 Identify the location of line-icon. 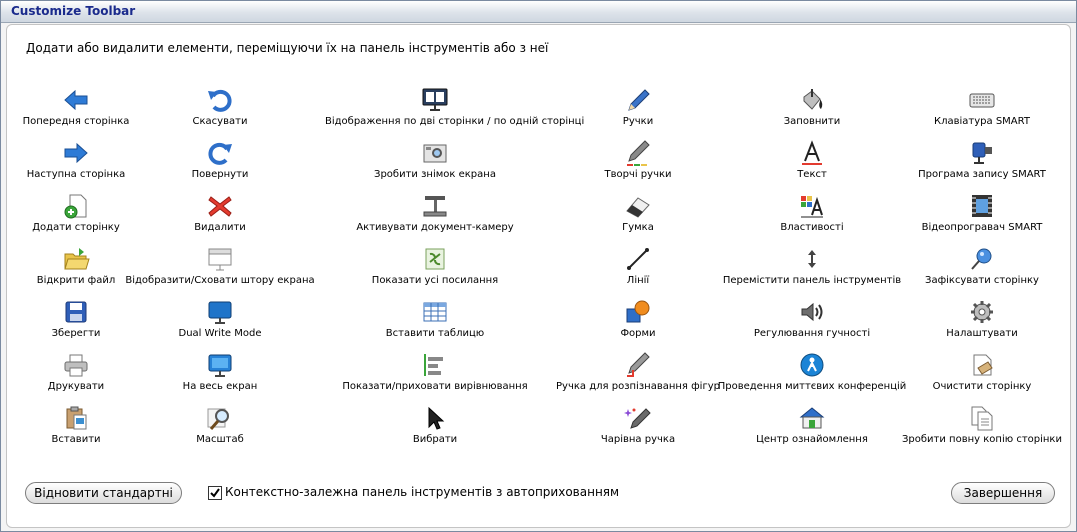
(638, 259).